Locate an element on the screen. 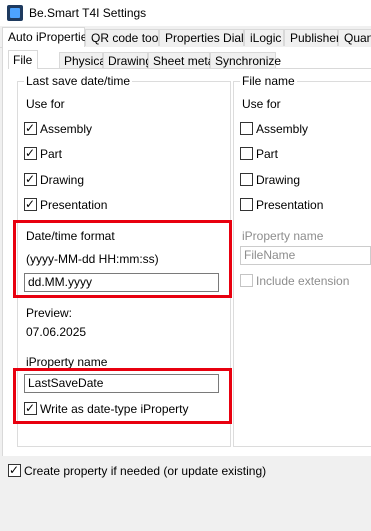 This screenshot has width=371, height=531. tab-properties-dialog: Properties Dialog is located at coordinates (208, 37).